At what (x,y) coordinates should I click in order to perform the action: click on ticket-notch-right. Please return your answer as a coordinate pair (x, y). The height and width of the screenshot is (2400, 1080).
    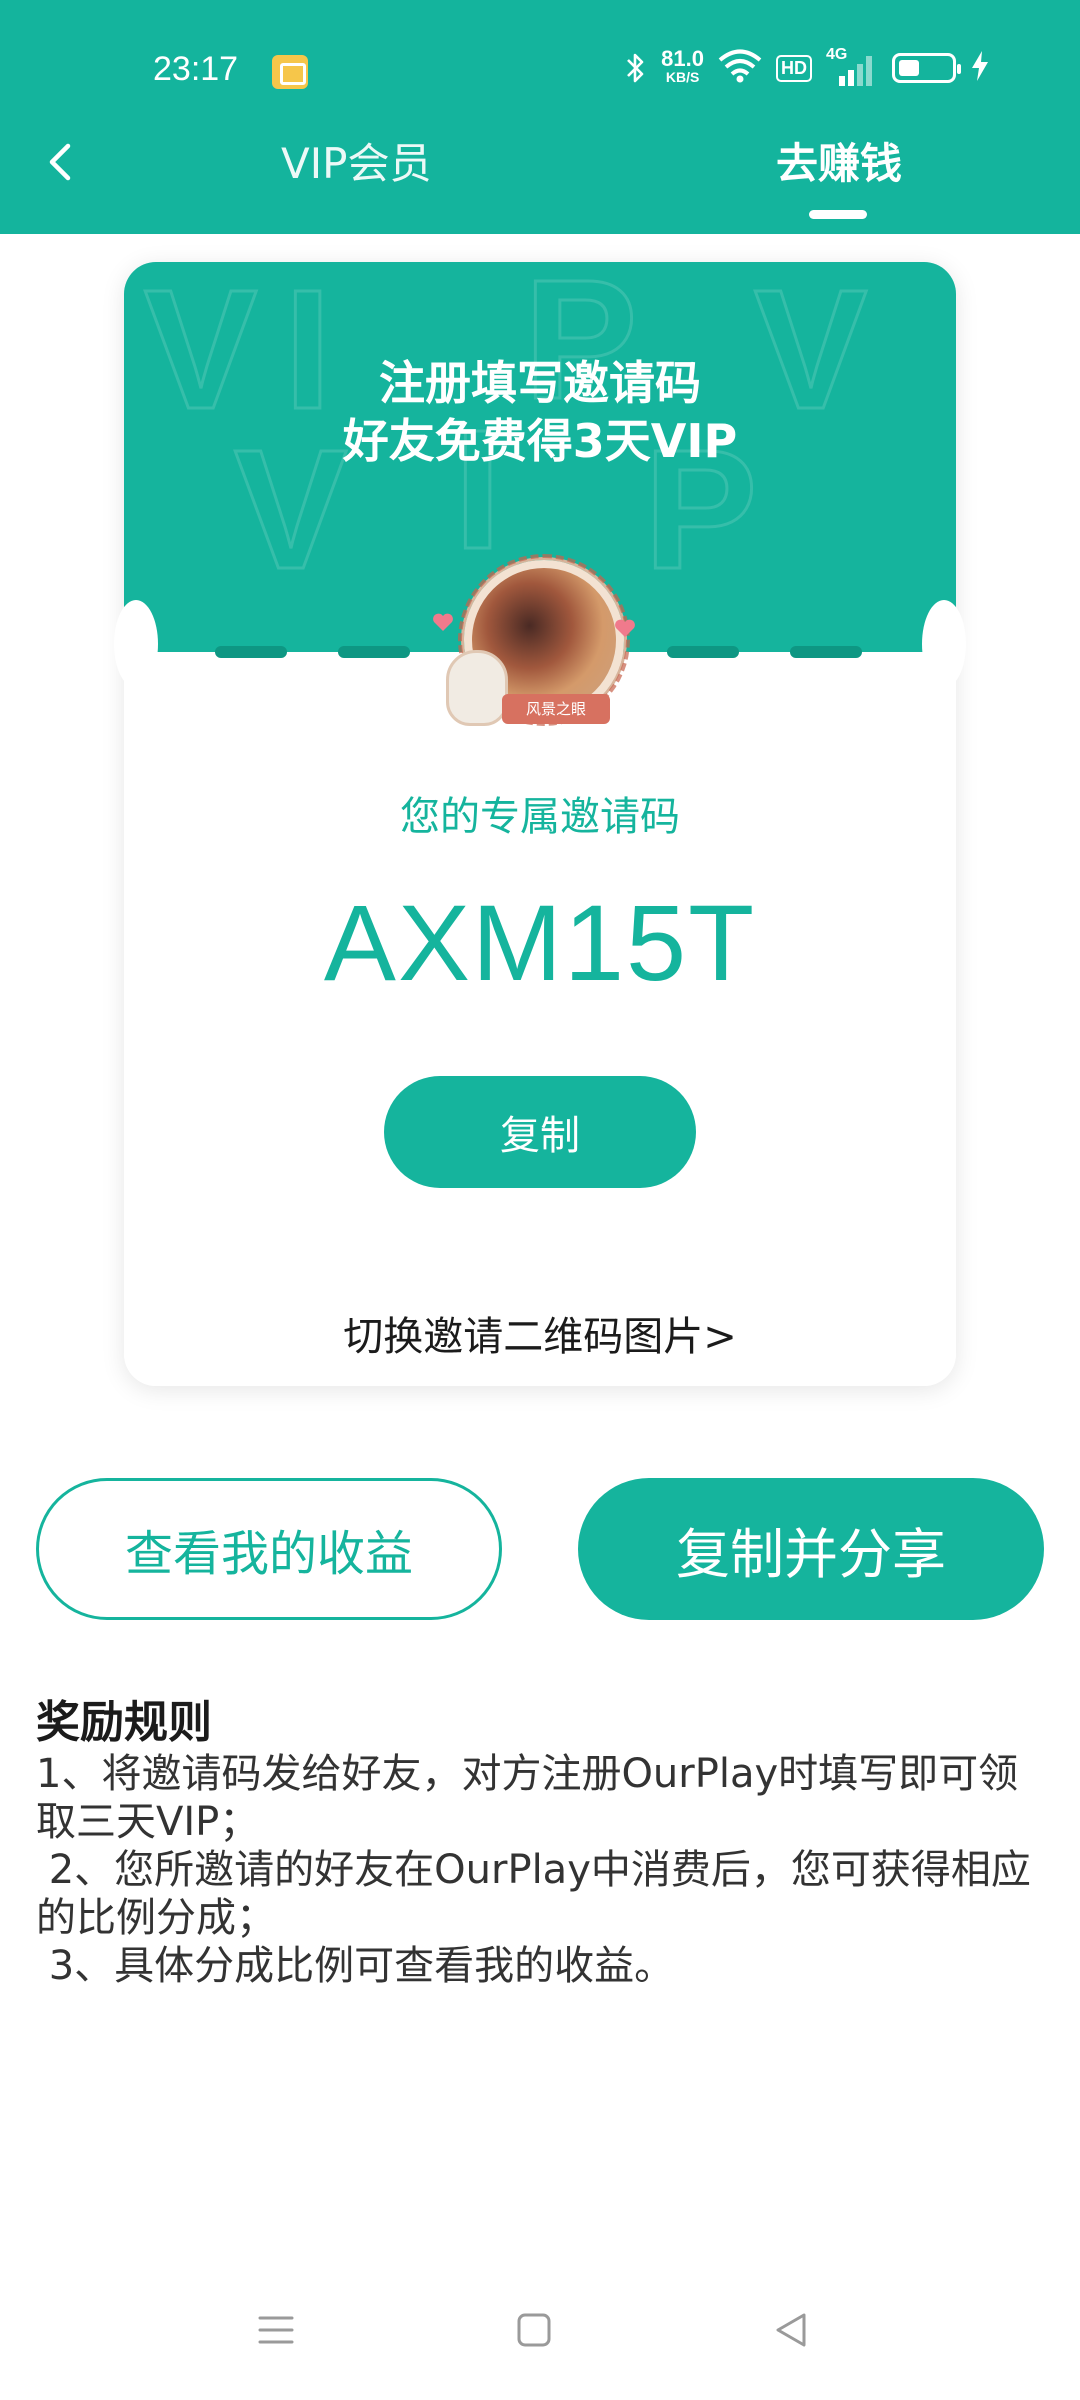
    Looking at the image, I should click on (944, 644).